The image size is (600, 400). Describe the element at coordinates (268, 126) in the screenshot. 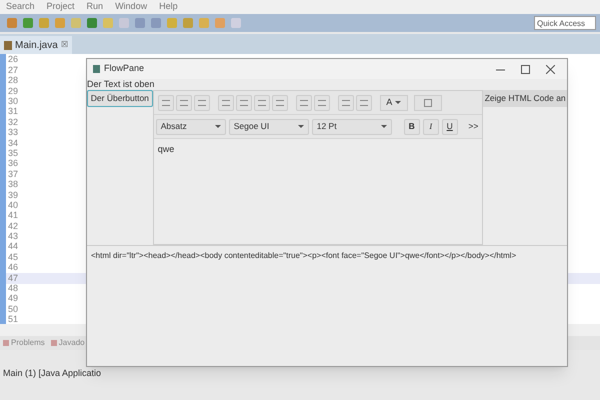

I see `font-dropdown: Segoe UI` at that location.